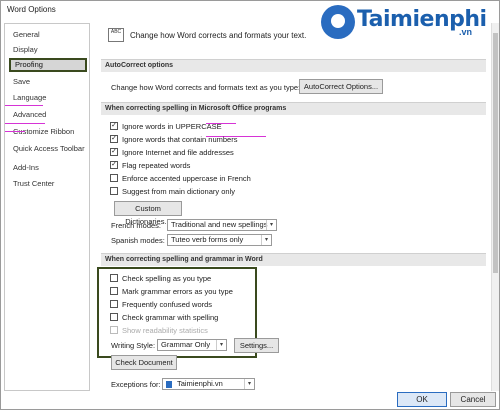 The image size is (500, 410). Describe the element at coordinates (114, 304) in the screenshot. I see `frequently-confused-words-checkbox` at that location.